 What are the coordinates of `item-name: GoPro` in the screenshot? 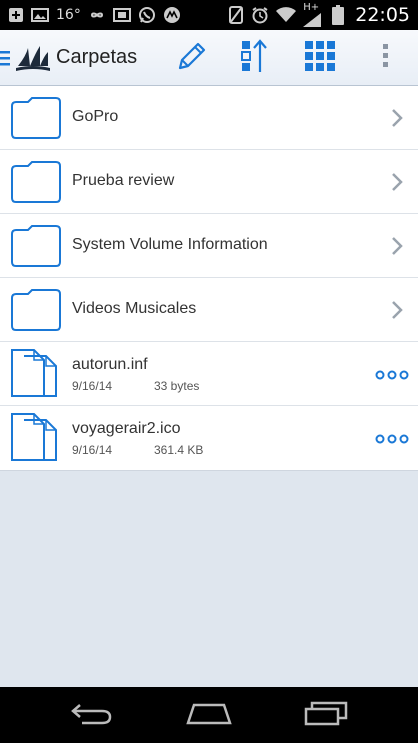 It's located at (95, 116).